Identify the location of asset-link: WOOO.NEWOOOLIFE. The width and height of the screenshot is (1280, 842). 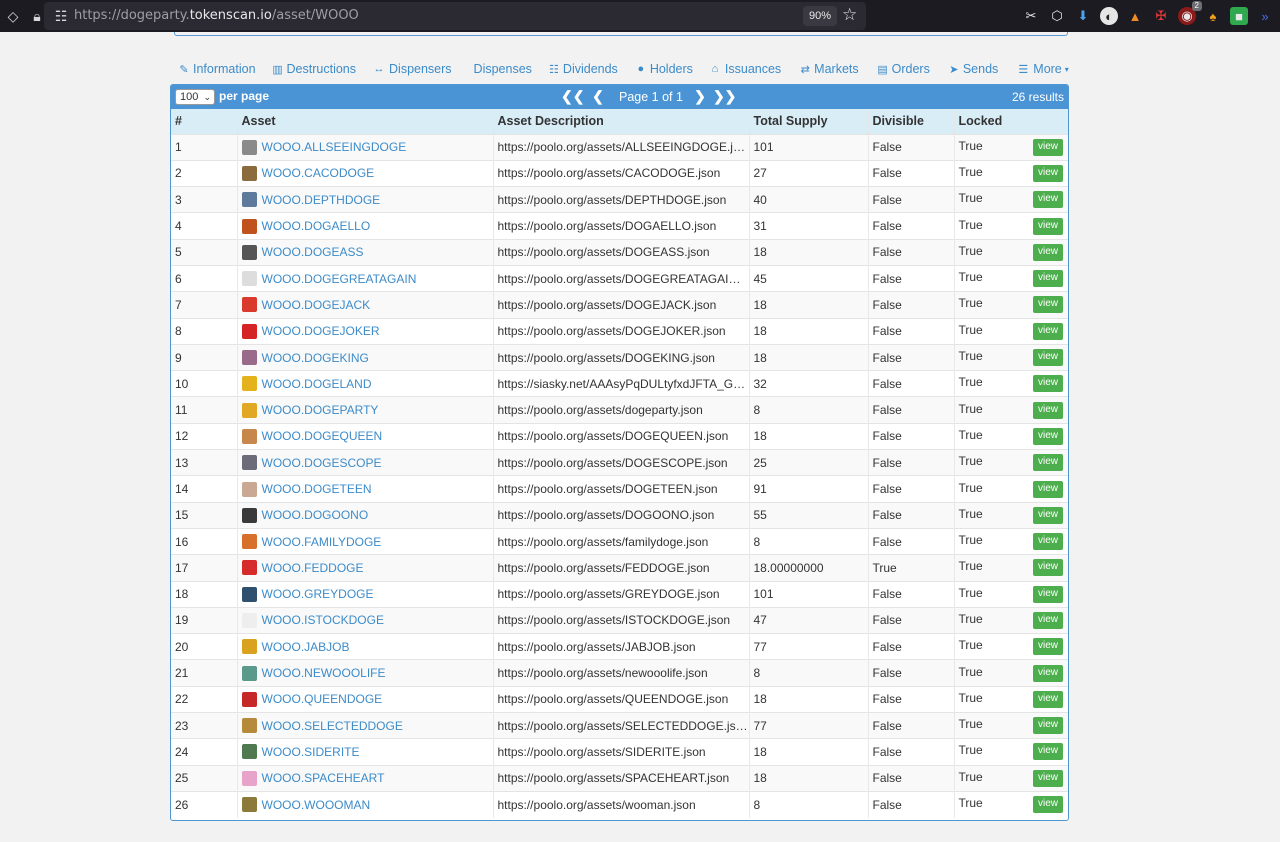
(324, 673).